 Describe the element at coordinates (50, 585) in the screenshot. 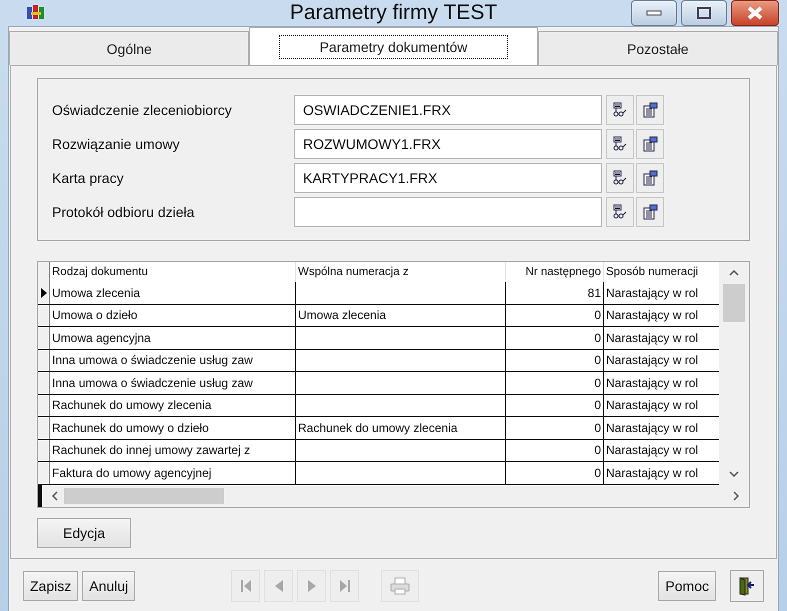

I see `save-button: Zapisz` at that location.